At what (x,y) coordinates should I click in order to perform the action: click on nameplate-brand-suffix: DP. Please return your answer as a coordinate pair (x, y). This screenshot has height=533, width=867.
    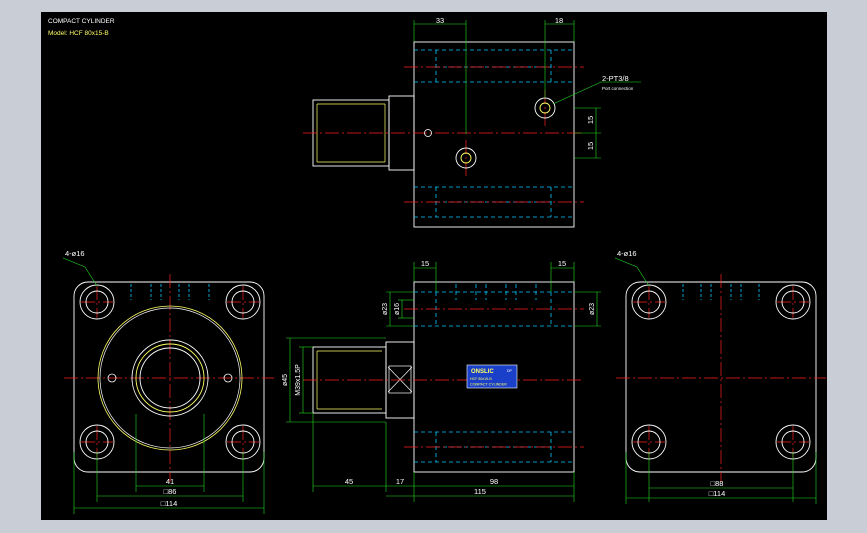
    Looking at the image, I should click on (510, 371).